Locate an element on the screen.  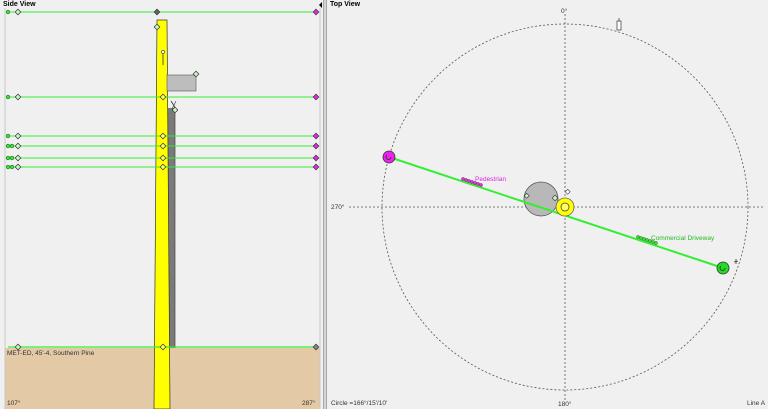
anchor-right is located at coordinates (727, 267).